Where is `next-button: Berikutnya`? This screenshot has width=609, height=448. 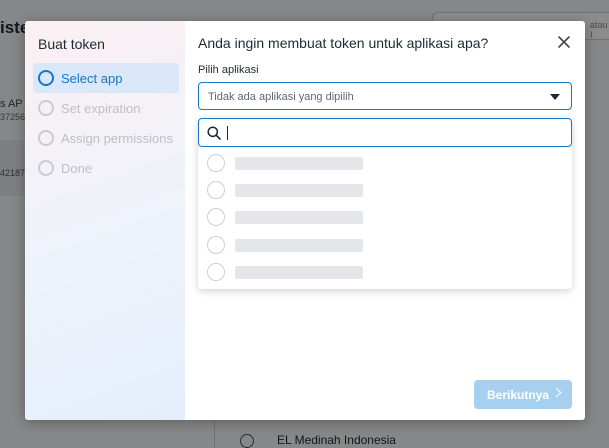
next-button: Berikutnya is located at coordinates (523, 394).